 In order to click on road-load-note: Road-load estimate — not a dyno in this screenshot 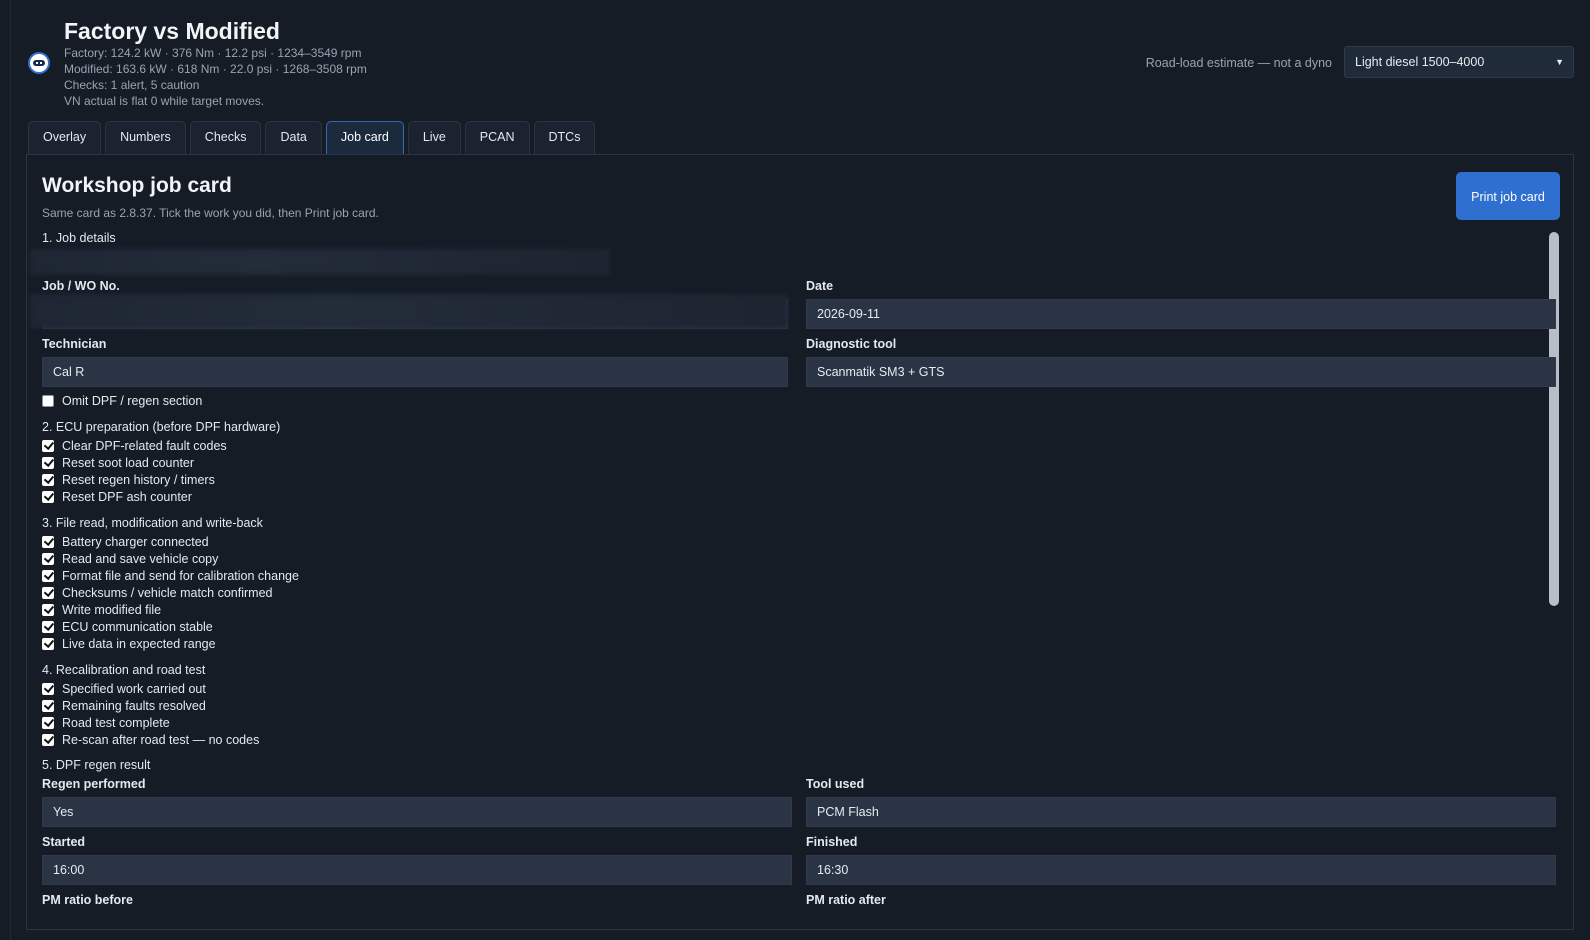, I will do `click(1238, 63)`.